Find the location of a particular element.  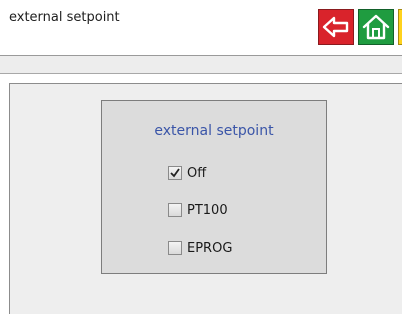

panel-title: external setpoint is located at coordinates (214, 131).